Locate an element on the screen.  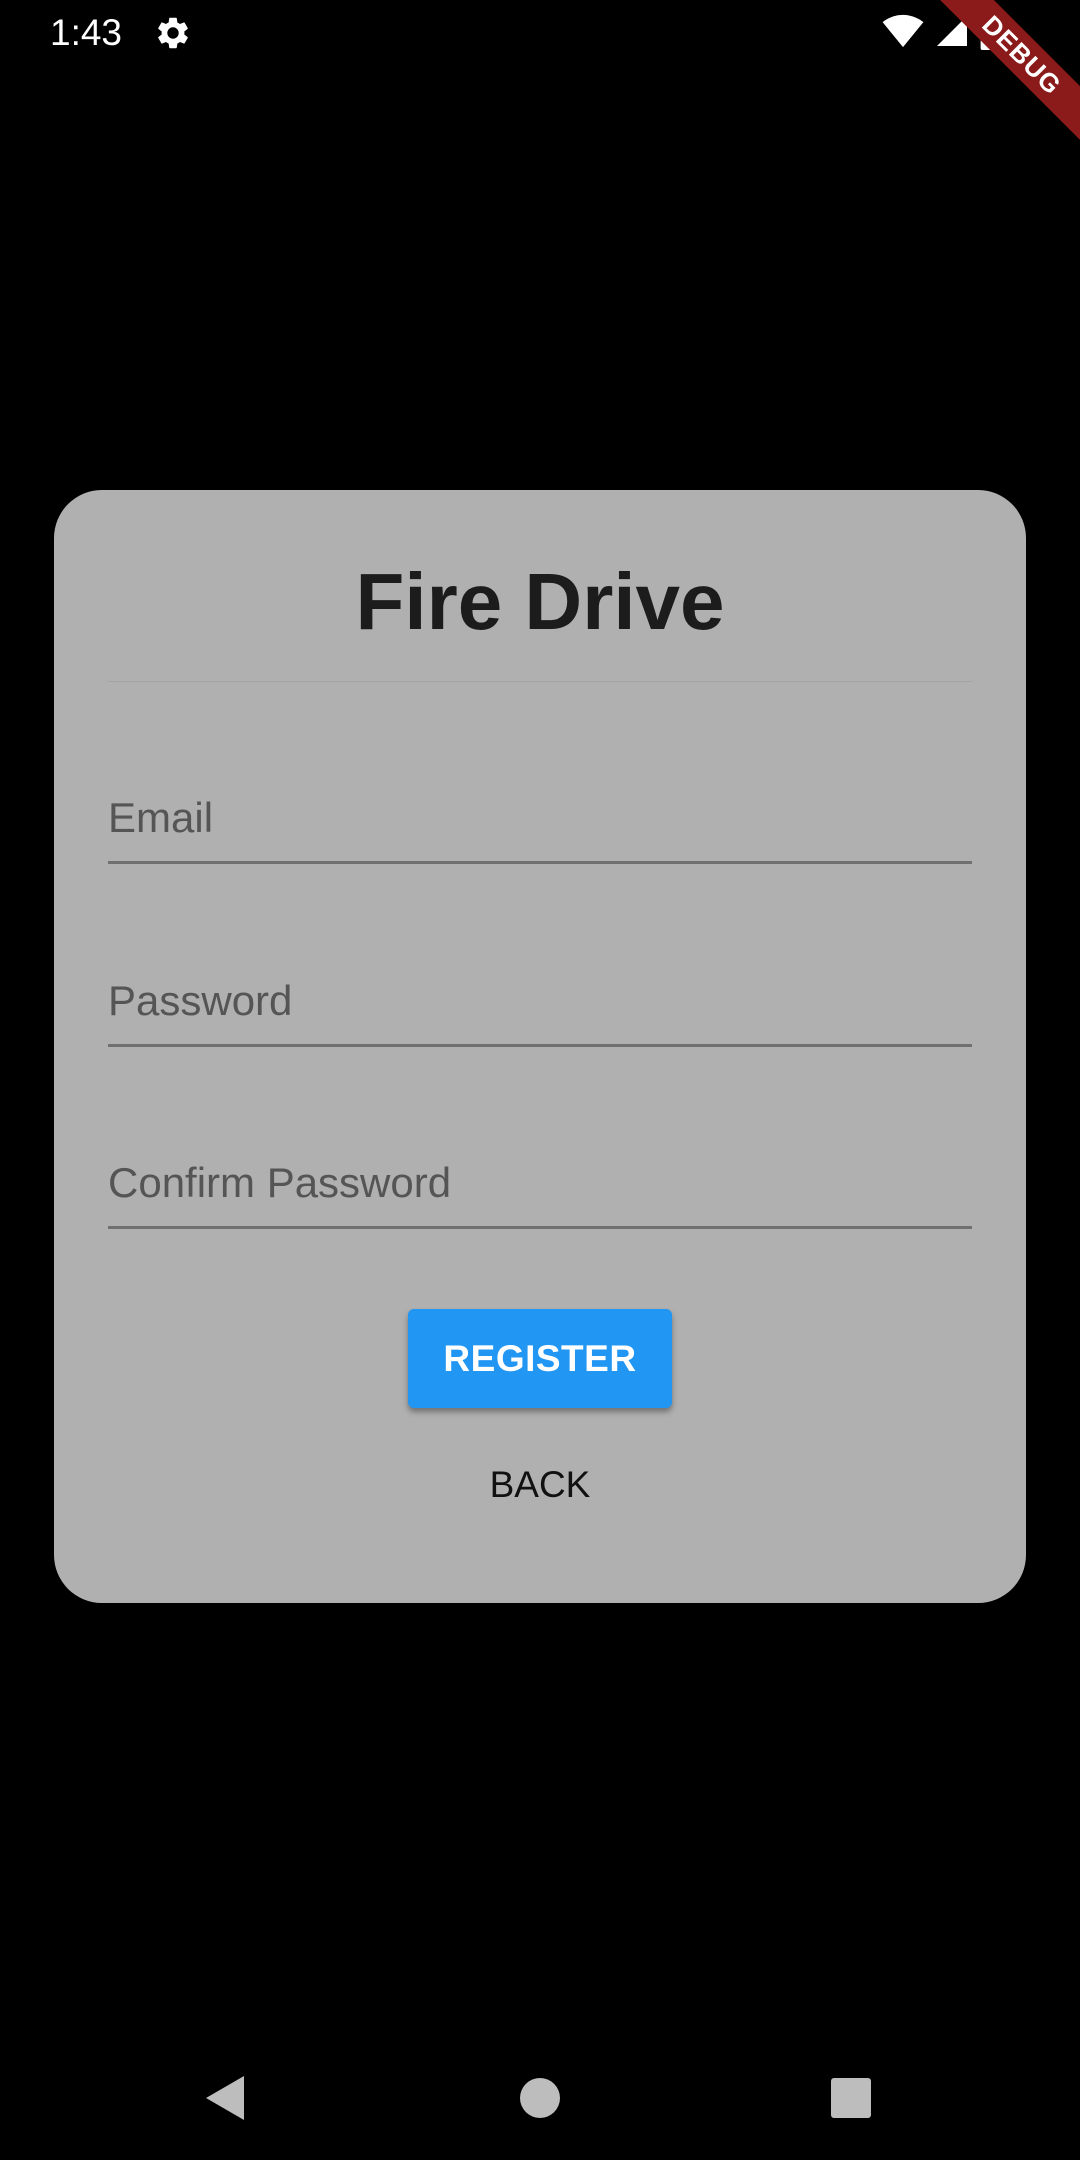
debug-banner: DEBUG is located at coordinates (1000, 80).